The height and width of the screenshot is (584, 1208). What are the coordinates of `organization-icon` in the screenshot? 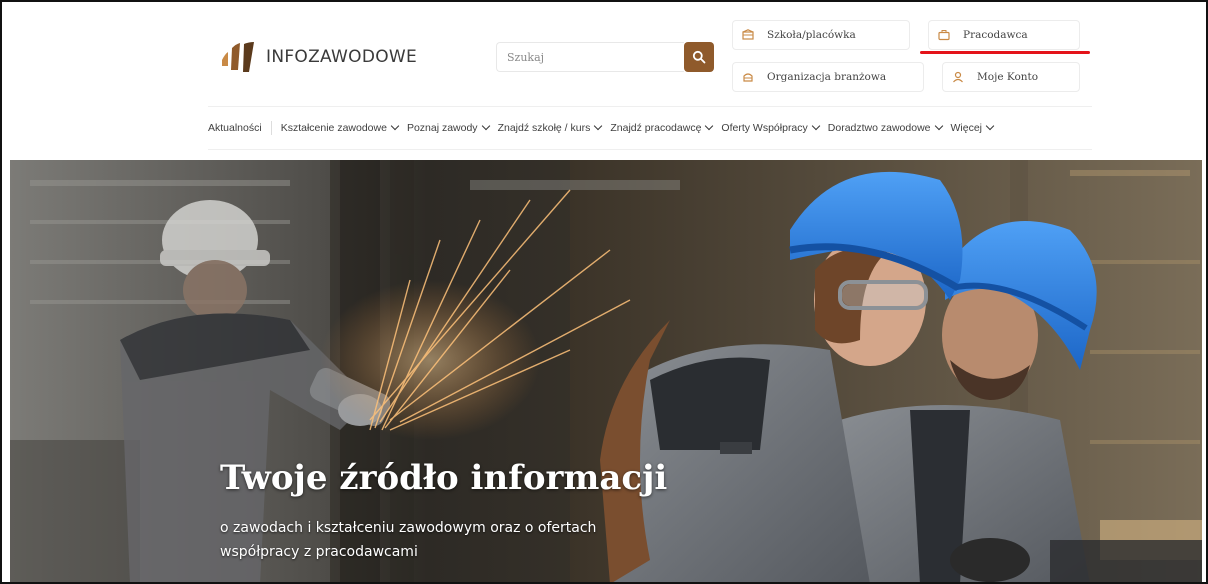 It's located at (748, 77).